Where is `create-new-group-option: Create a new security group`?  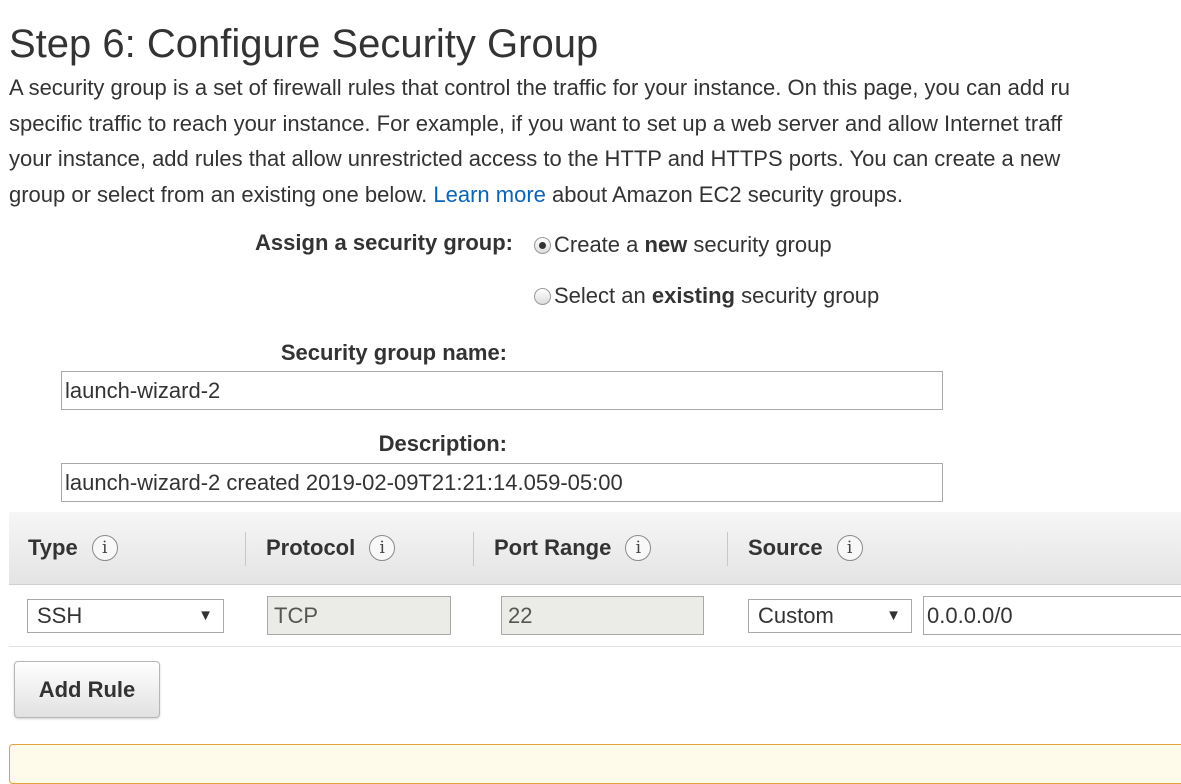 create-new-group-option: Create a new security group is located at coordinates (683, 245).